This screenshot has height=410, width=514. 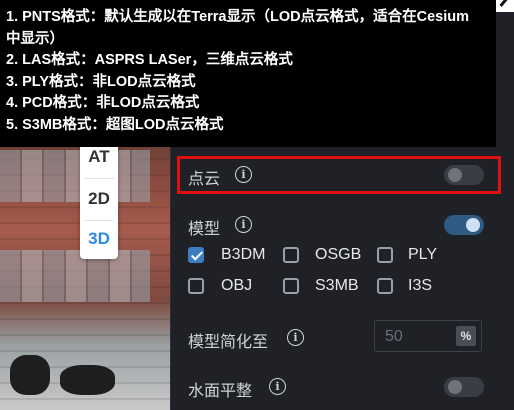 I want to click on ply-label: PLY, so click(x=423, y=254).